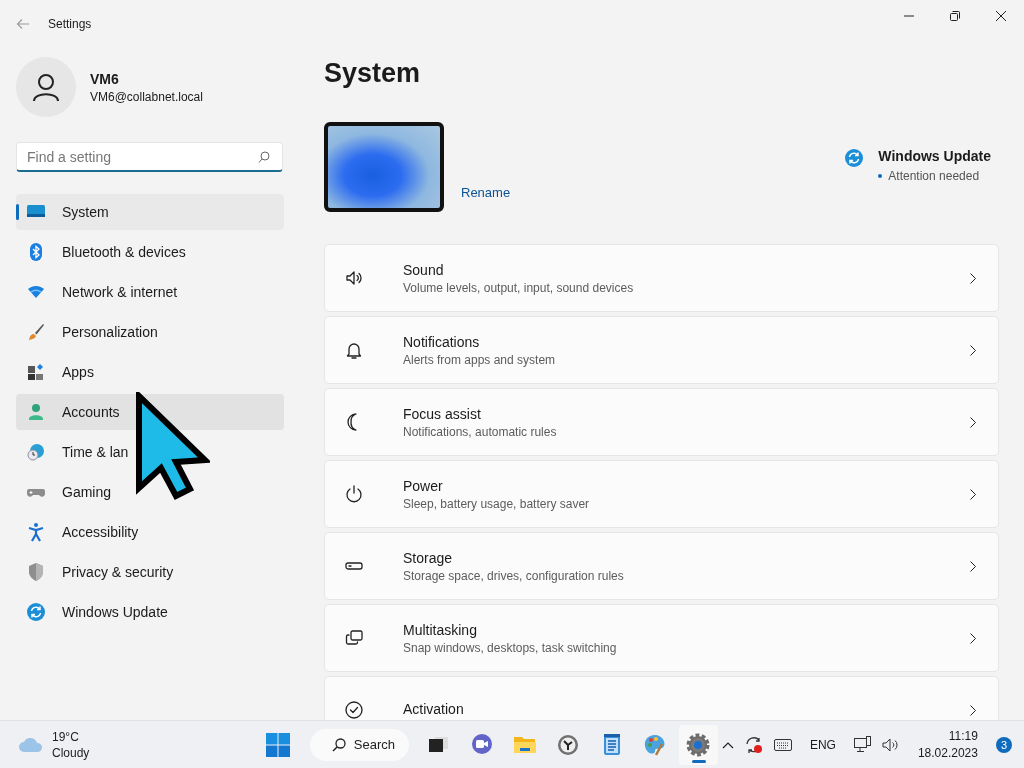 Image resolution: width=1024 pixels, height=768 pixels. Describe the element at coordinates (947, 736) in the screenshot. I see `clock-time: 11:19` at that location.